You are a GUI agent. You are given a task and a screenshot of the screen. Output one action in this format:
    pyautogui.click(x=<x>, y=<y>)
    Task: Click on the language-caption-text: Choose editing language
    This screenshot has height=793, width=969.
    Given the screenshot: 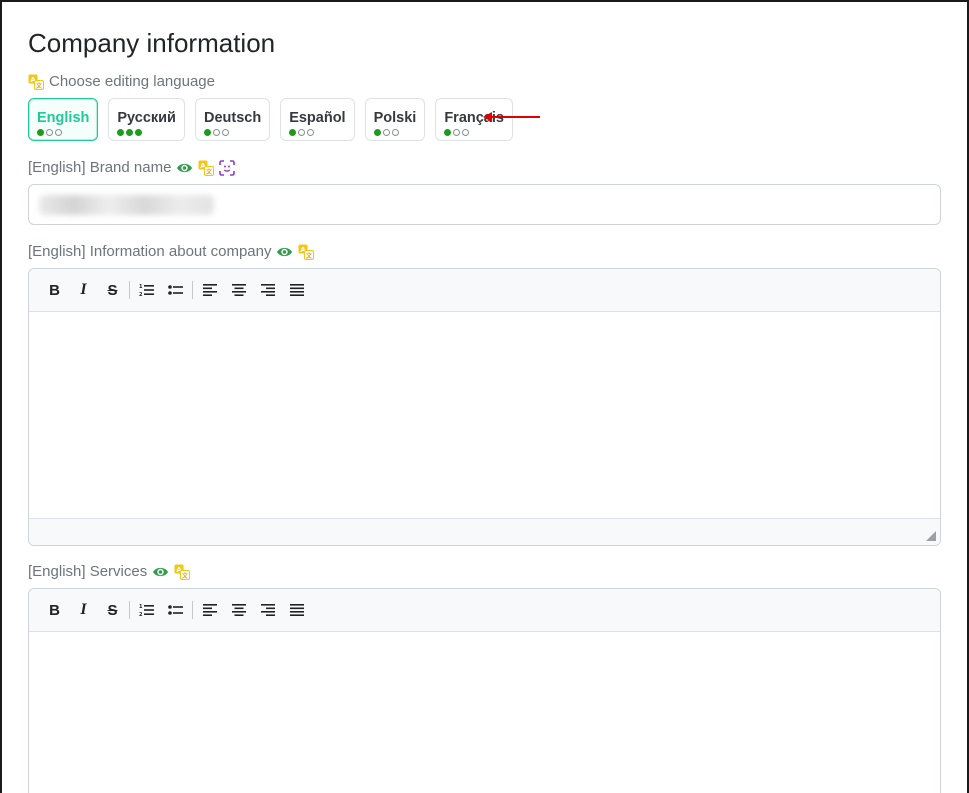 What is the action you would take?
    pyautogui.click(x=132, y=81)
    